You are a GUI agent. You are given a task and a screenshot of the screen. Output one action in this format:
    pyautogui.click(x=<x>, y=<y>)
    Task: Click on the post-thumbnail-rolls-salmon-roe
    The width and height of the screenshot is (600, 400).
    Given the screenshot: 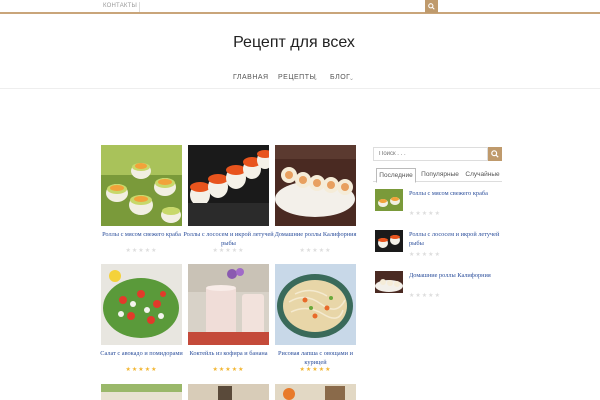 What is the action you would take?
    pyautogui.click(x=228, y=185)
    